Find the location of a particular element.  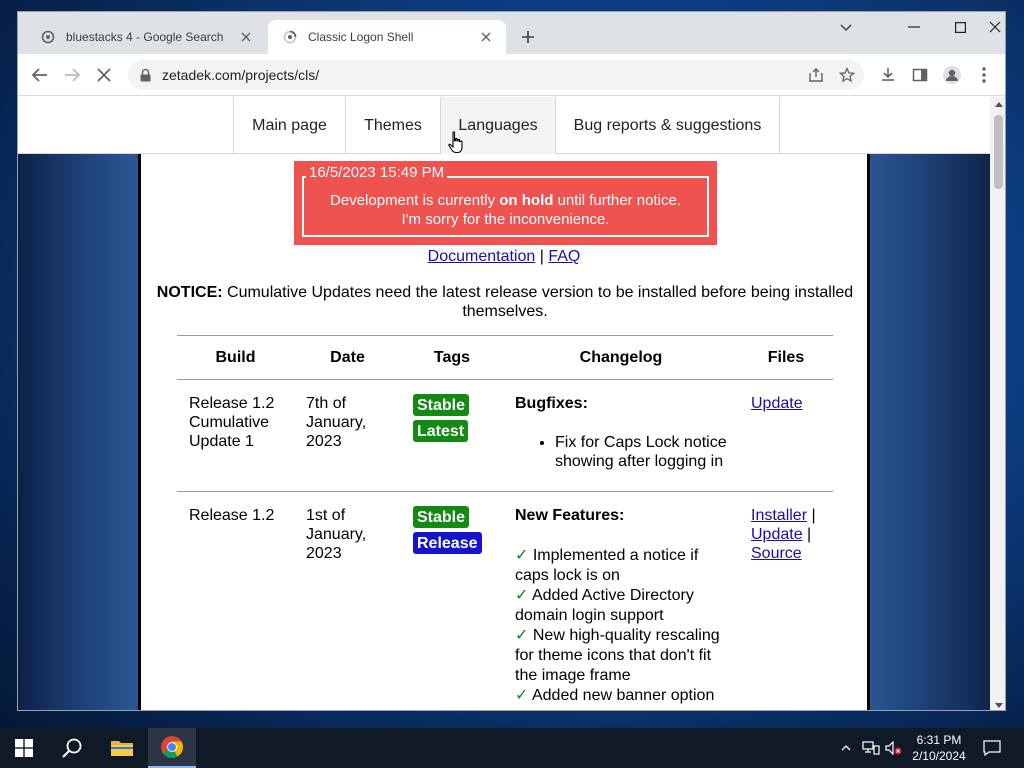

banner-bold: on hold is located at coordinates (526, 200).